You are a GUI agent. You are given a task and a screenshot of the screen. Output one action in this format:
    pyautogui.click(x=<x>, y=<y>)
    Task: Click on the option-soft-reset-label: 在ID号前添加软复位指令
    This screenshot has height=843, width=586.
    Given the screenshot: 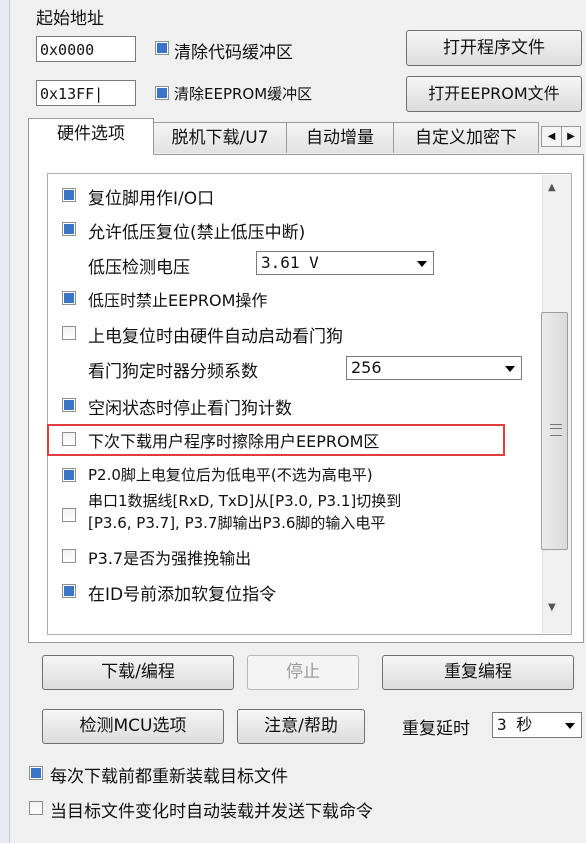 What is the action you would take?
    pyautogui.click(x=182, y=595)
    